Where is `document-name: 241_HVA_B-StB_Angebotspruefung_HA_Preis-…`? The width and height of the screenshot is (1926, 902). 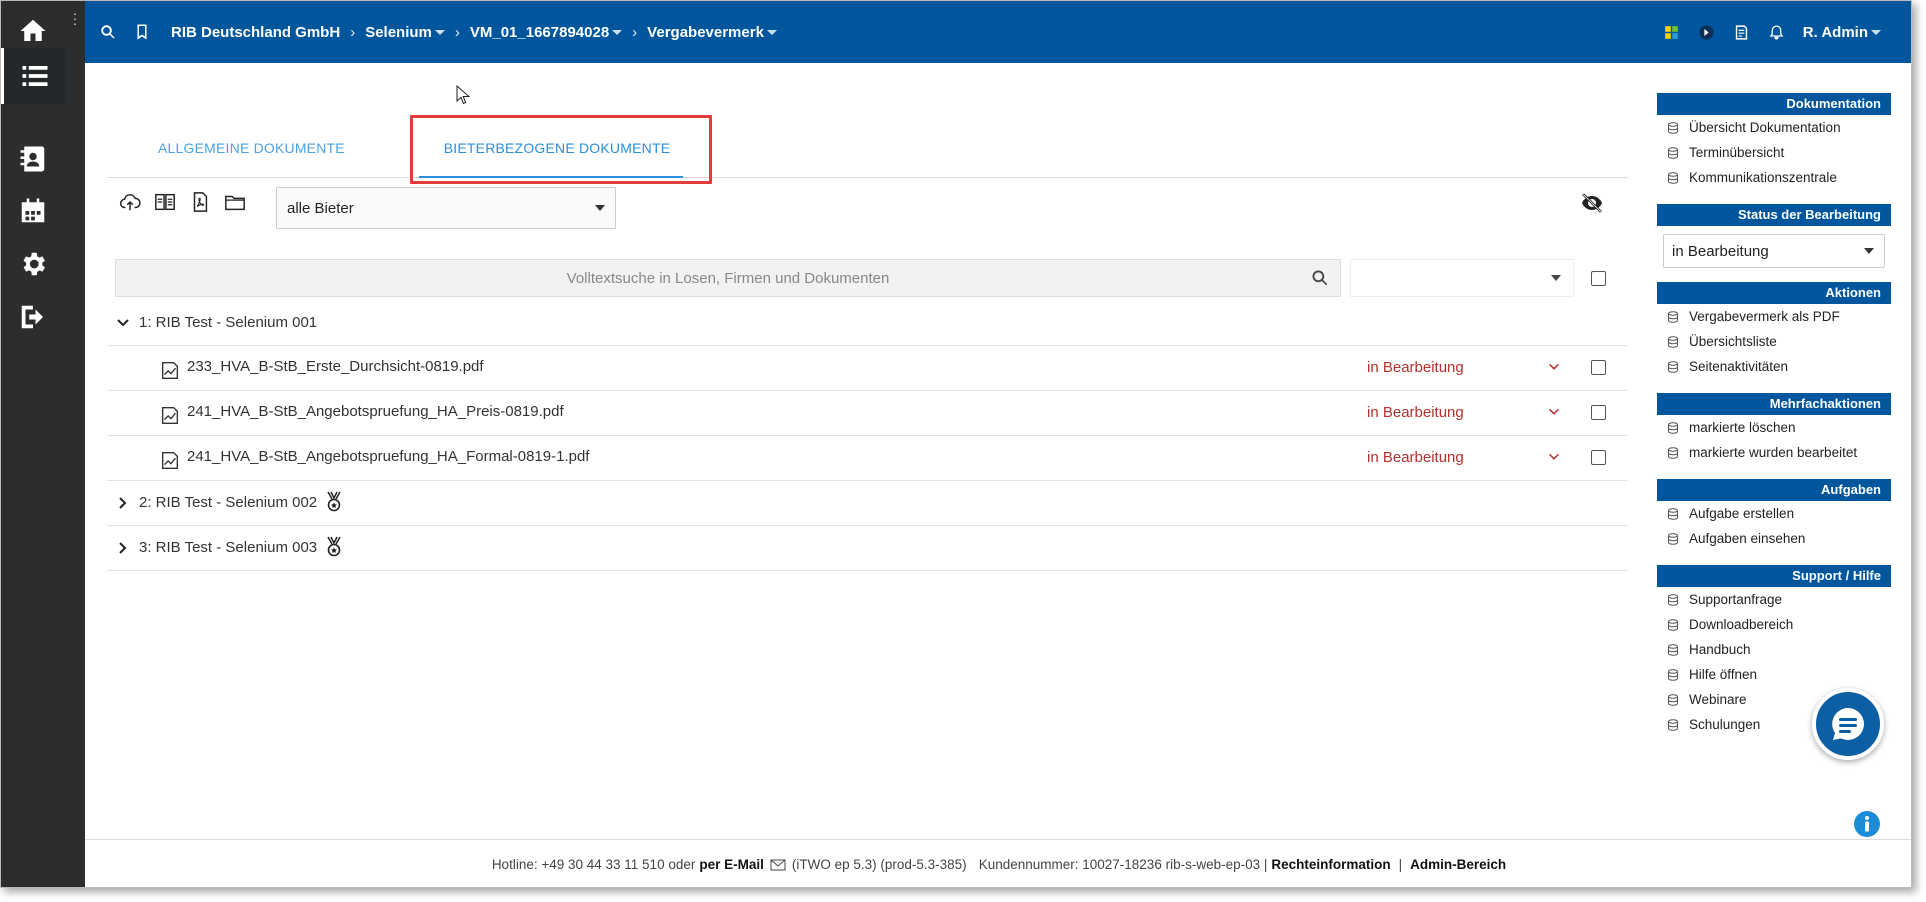 document-name: 241_HVA_B-StB_Angebotspruefung_HA_Preis-… is located at coordinates (375, 411).